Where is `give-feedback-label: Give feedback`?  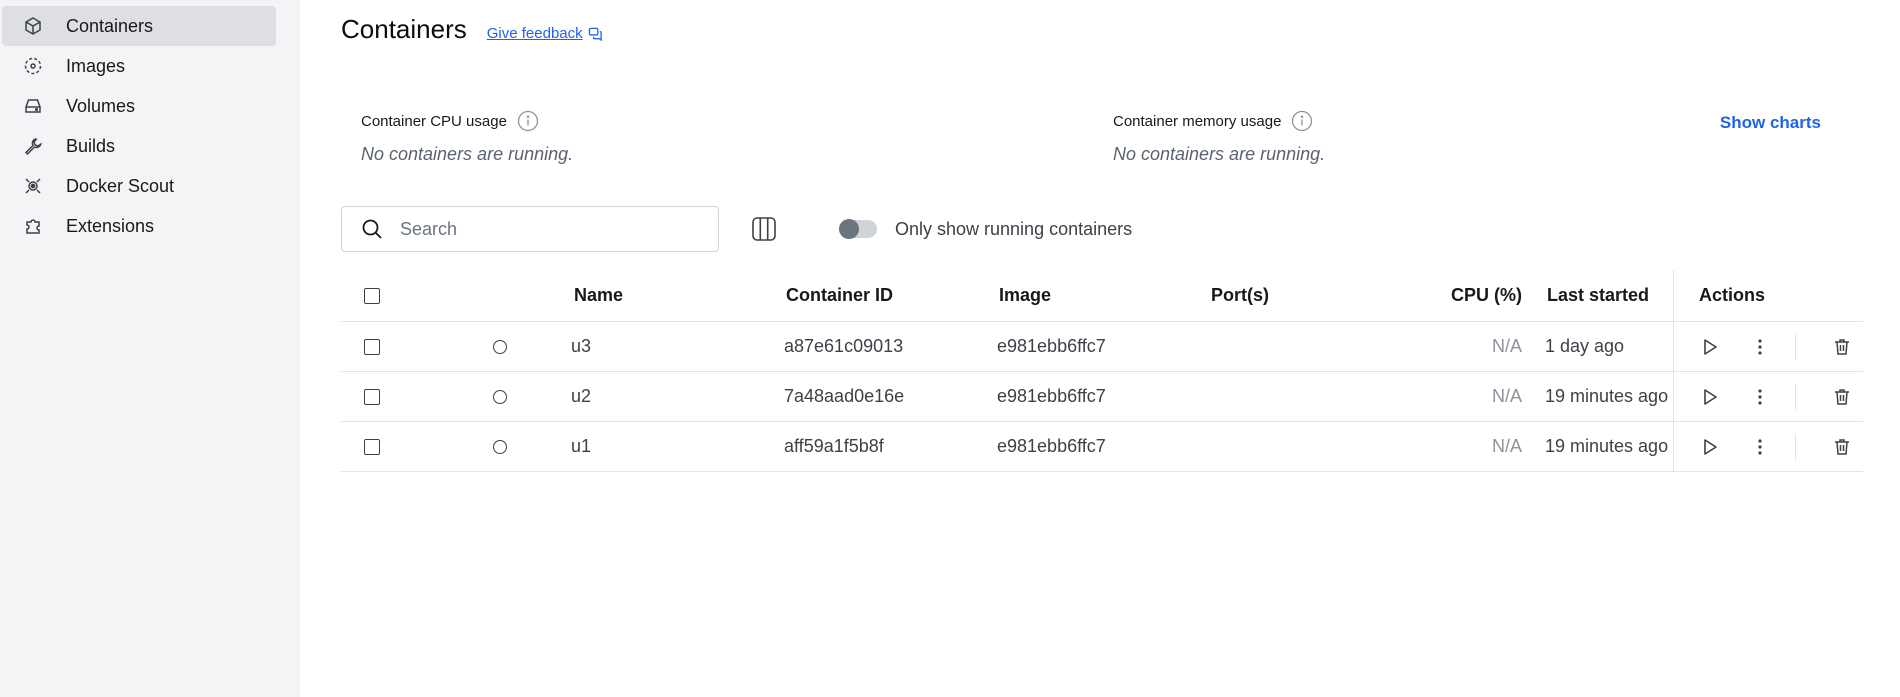
give-feedback-label: Give feedback is located at coordinates (534, 33).